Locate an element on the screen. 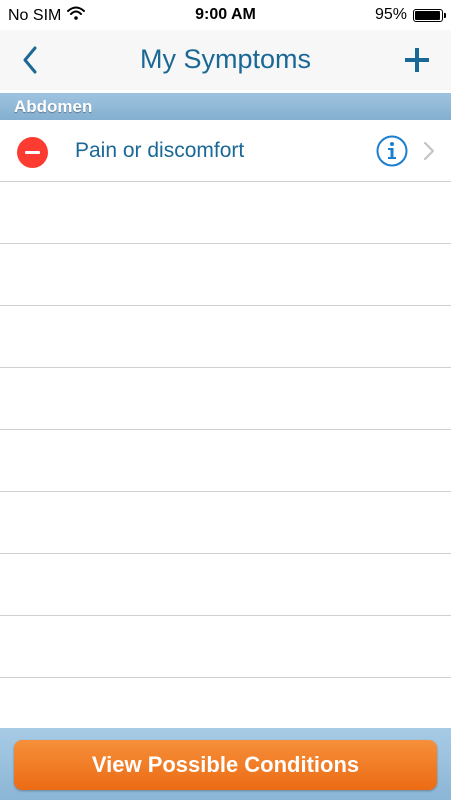  status-right: 95% is located at coordinates (410, 15).